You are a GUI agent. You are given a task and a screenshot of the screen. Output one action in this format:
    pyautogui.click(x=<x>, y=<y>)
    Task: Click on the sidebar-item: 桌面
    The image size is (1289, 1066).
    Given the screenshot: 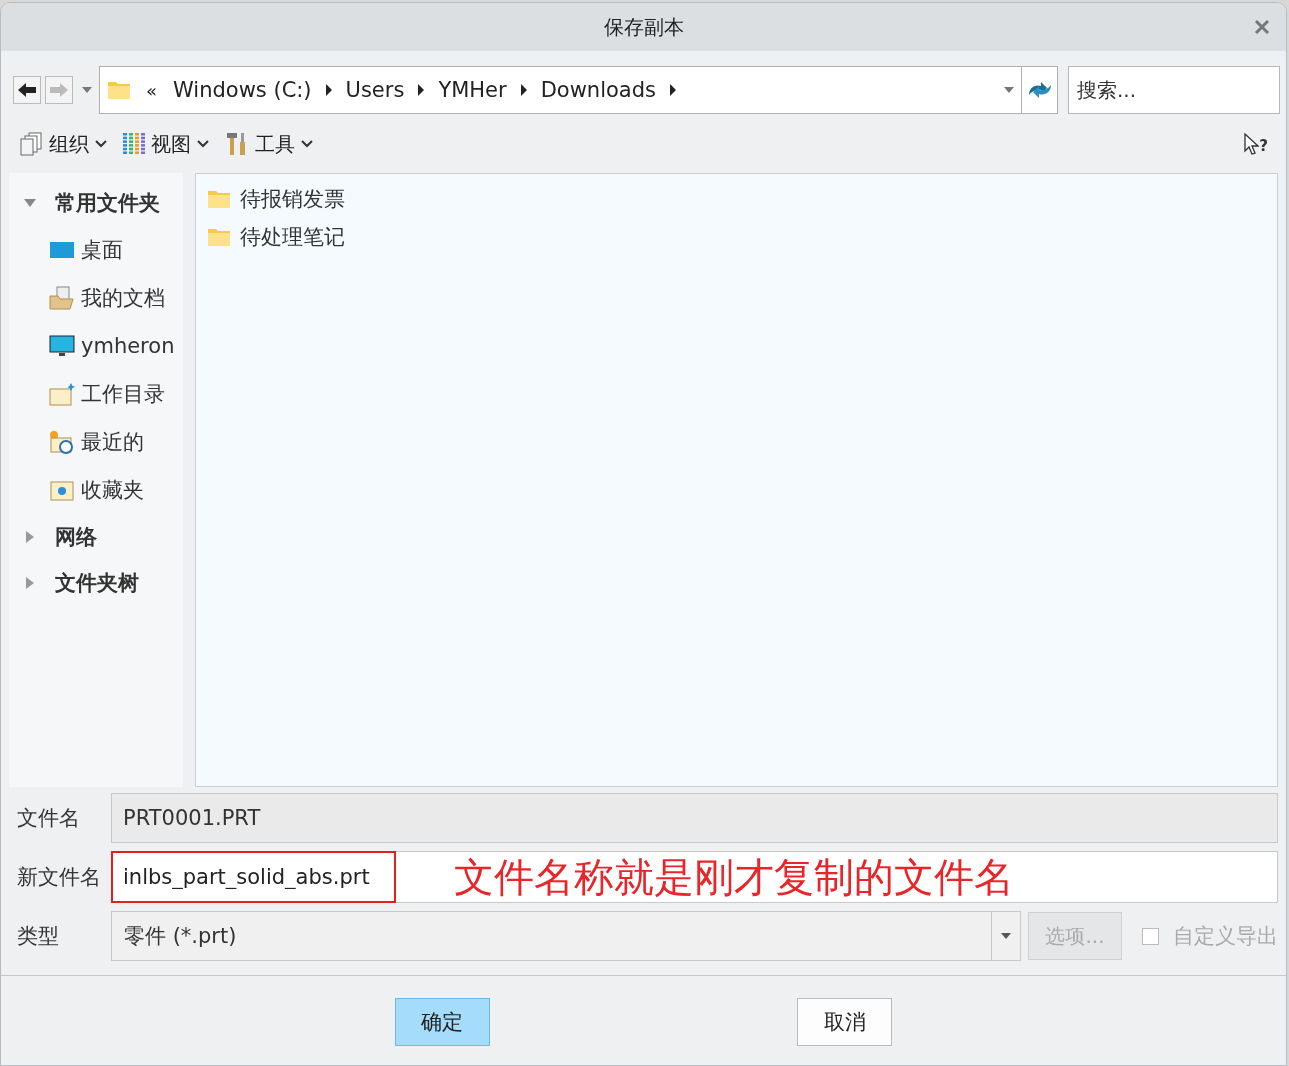 What is the action you would take?
    pyautogui.click(x=66, y=250)
    